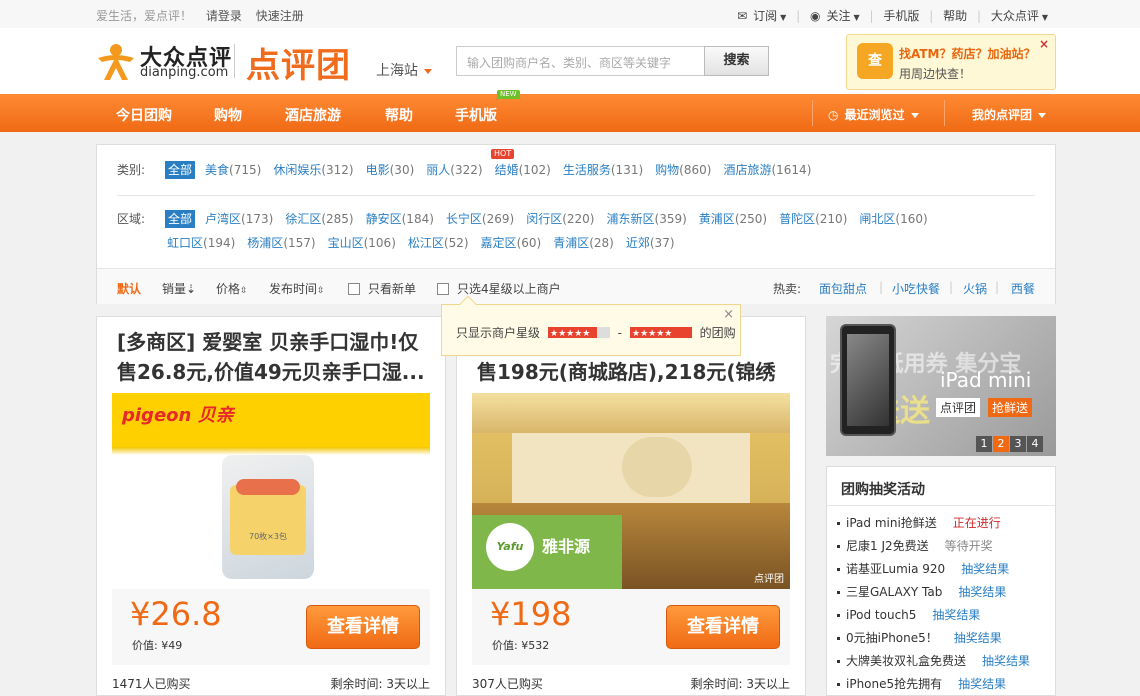 The height and width of the screenshot is (696, 1140). Describe the element at coordinates (765, 16) in the screenshot. I see `subscribe-link: 订阅` at that location.